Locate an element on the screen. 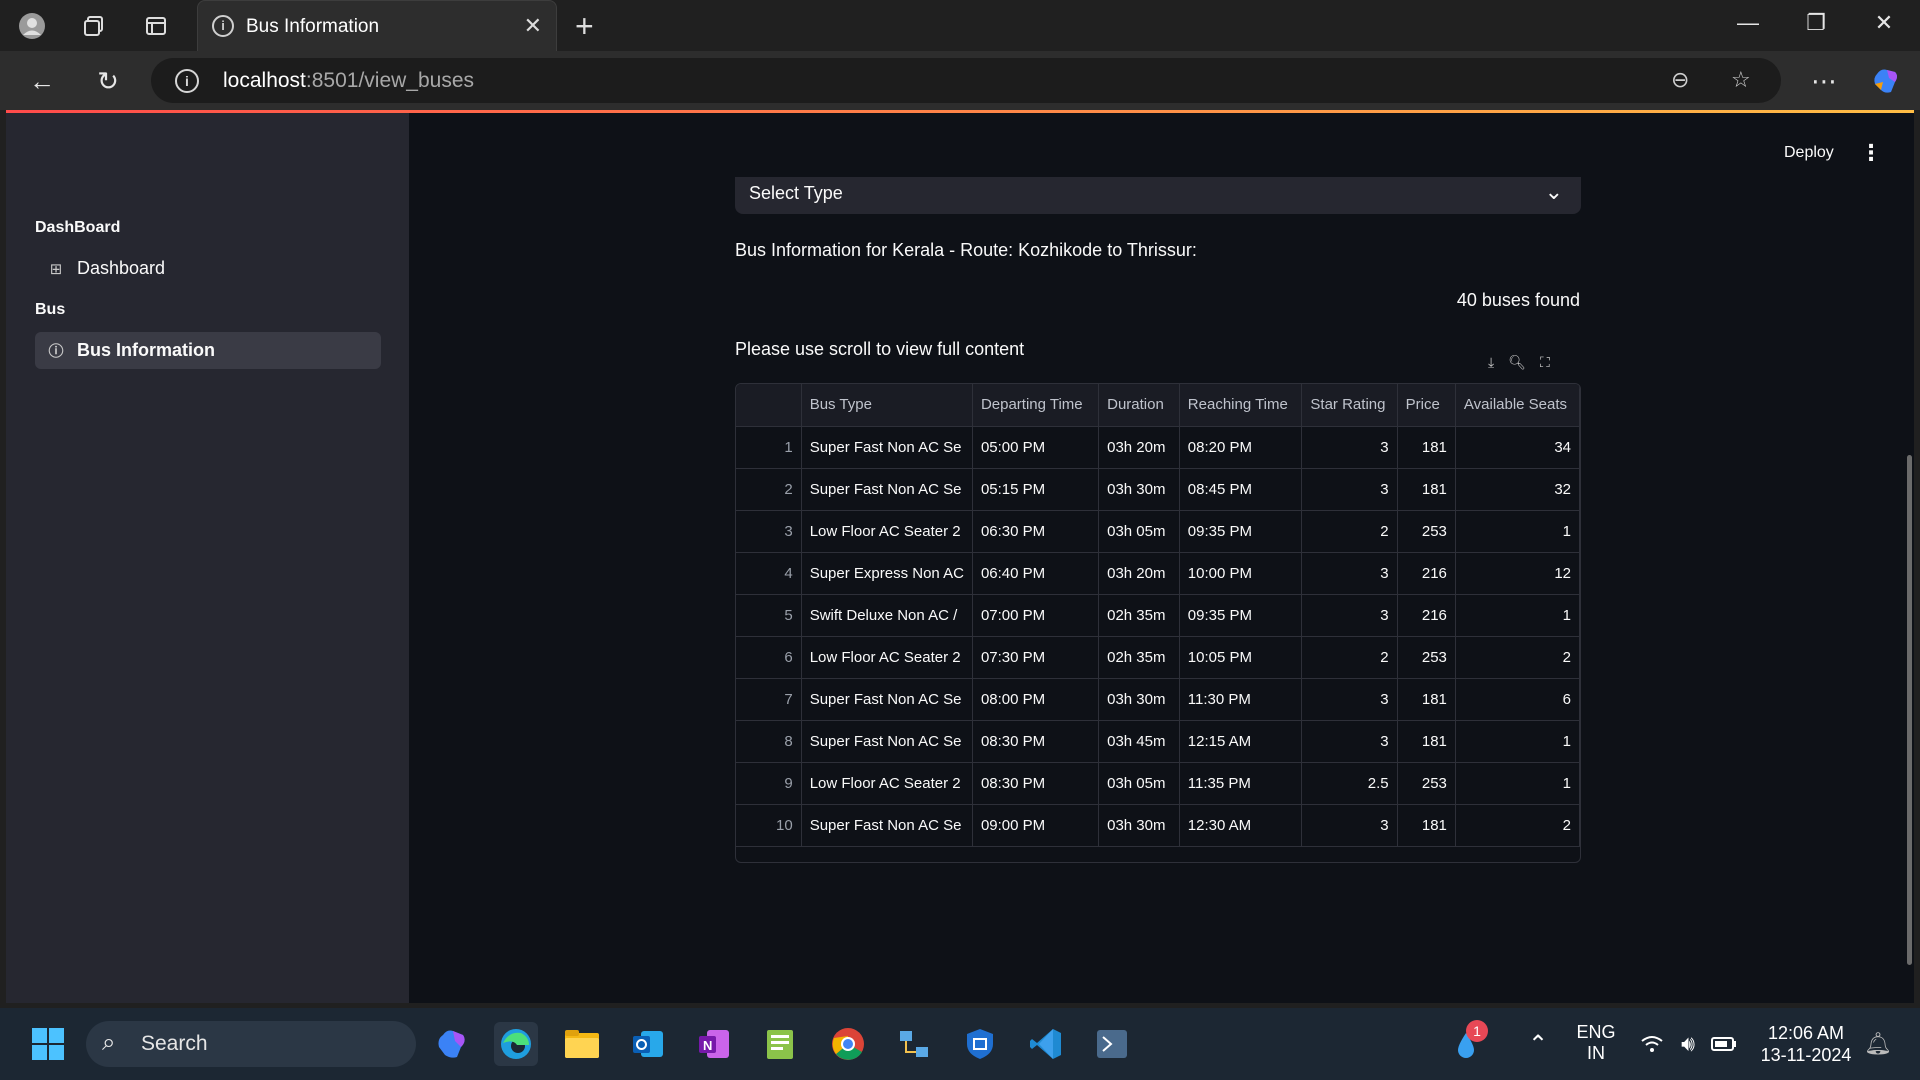 The height and width of the screenshot is (1080, 1920). table-cell: 03h 45m is located at coordinates (1139, 741).